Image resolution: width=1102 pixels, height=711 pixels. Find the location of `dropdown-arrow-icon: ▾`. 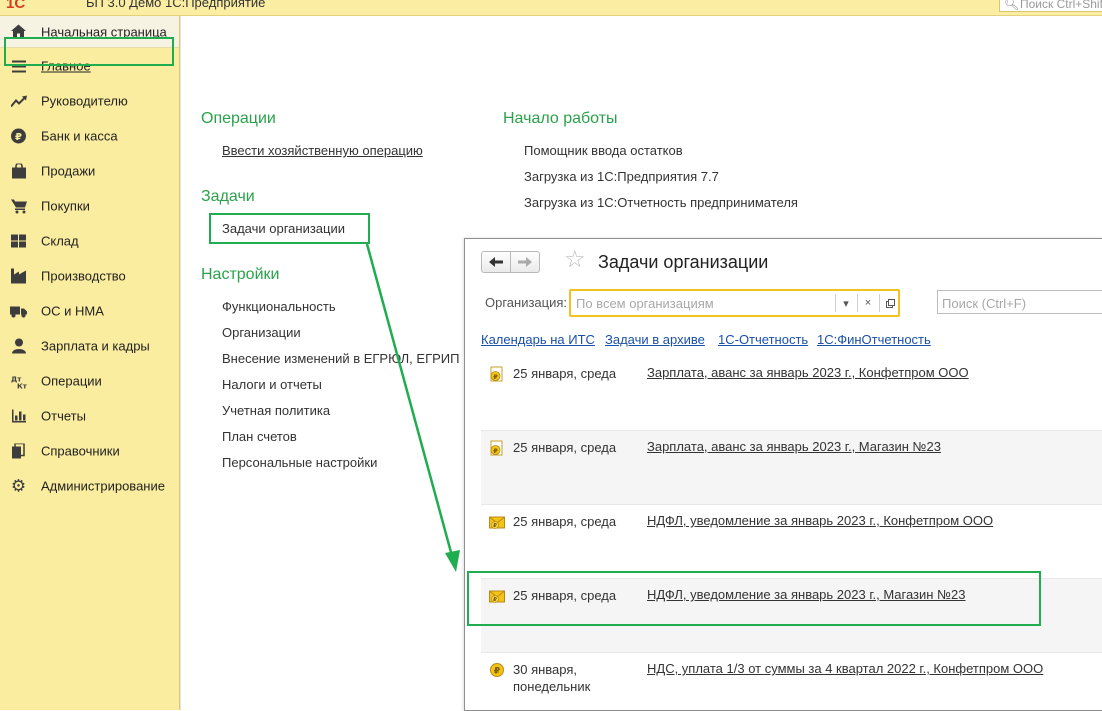

dropdown-arrow-icon: ▾ is located at coordinates (846, 303).